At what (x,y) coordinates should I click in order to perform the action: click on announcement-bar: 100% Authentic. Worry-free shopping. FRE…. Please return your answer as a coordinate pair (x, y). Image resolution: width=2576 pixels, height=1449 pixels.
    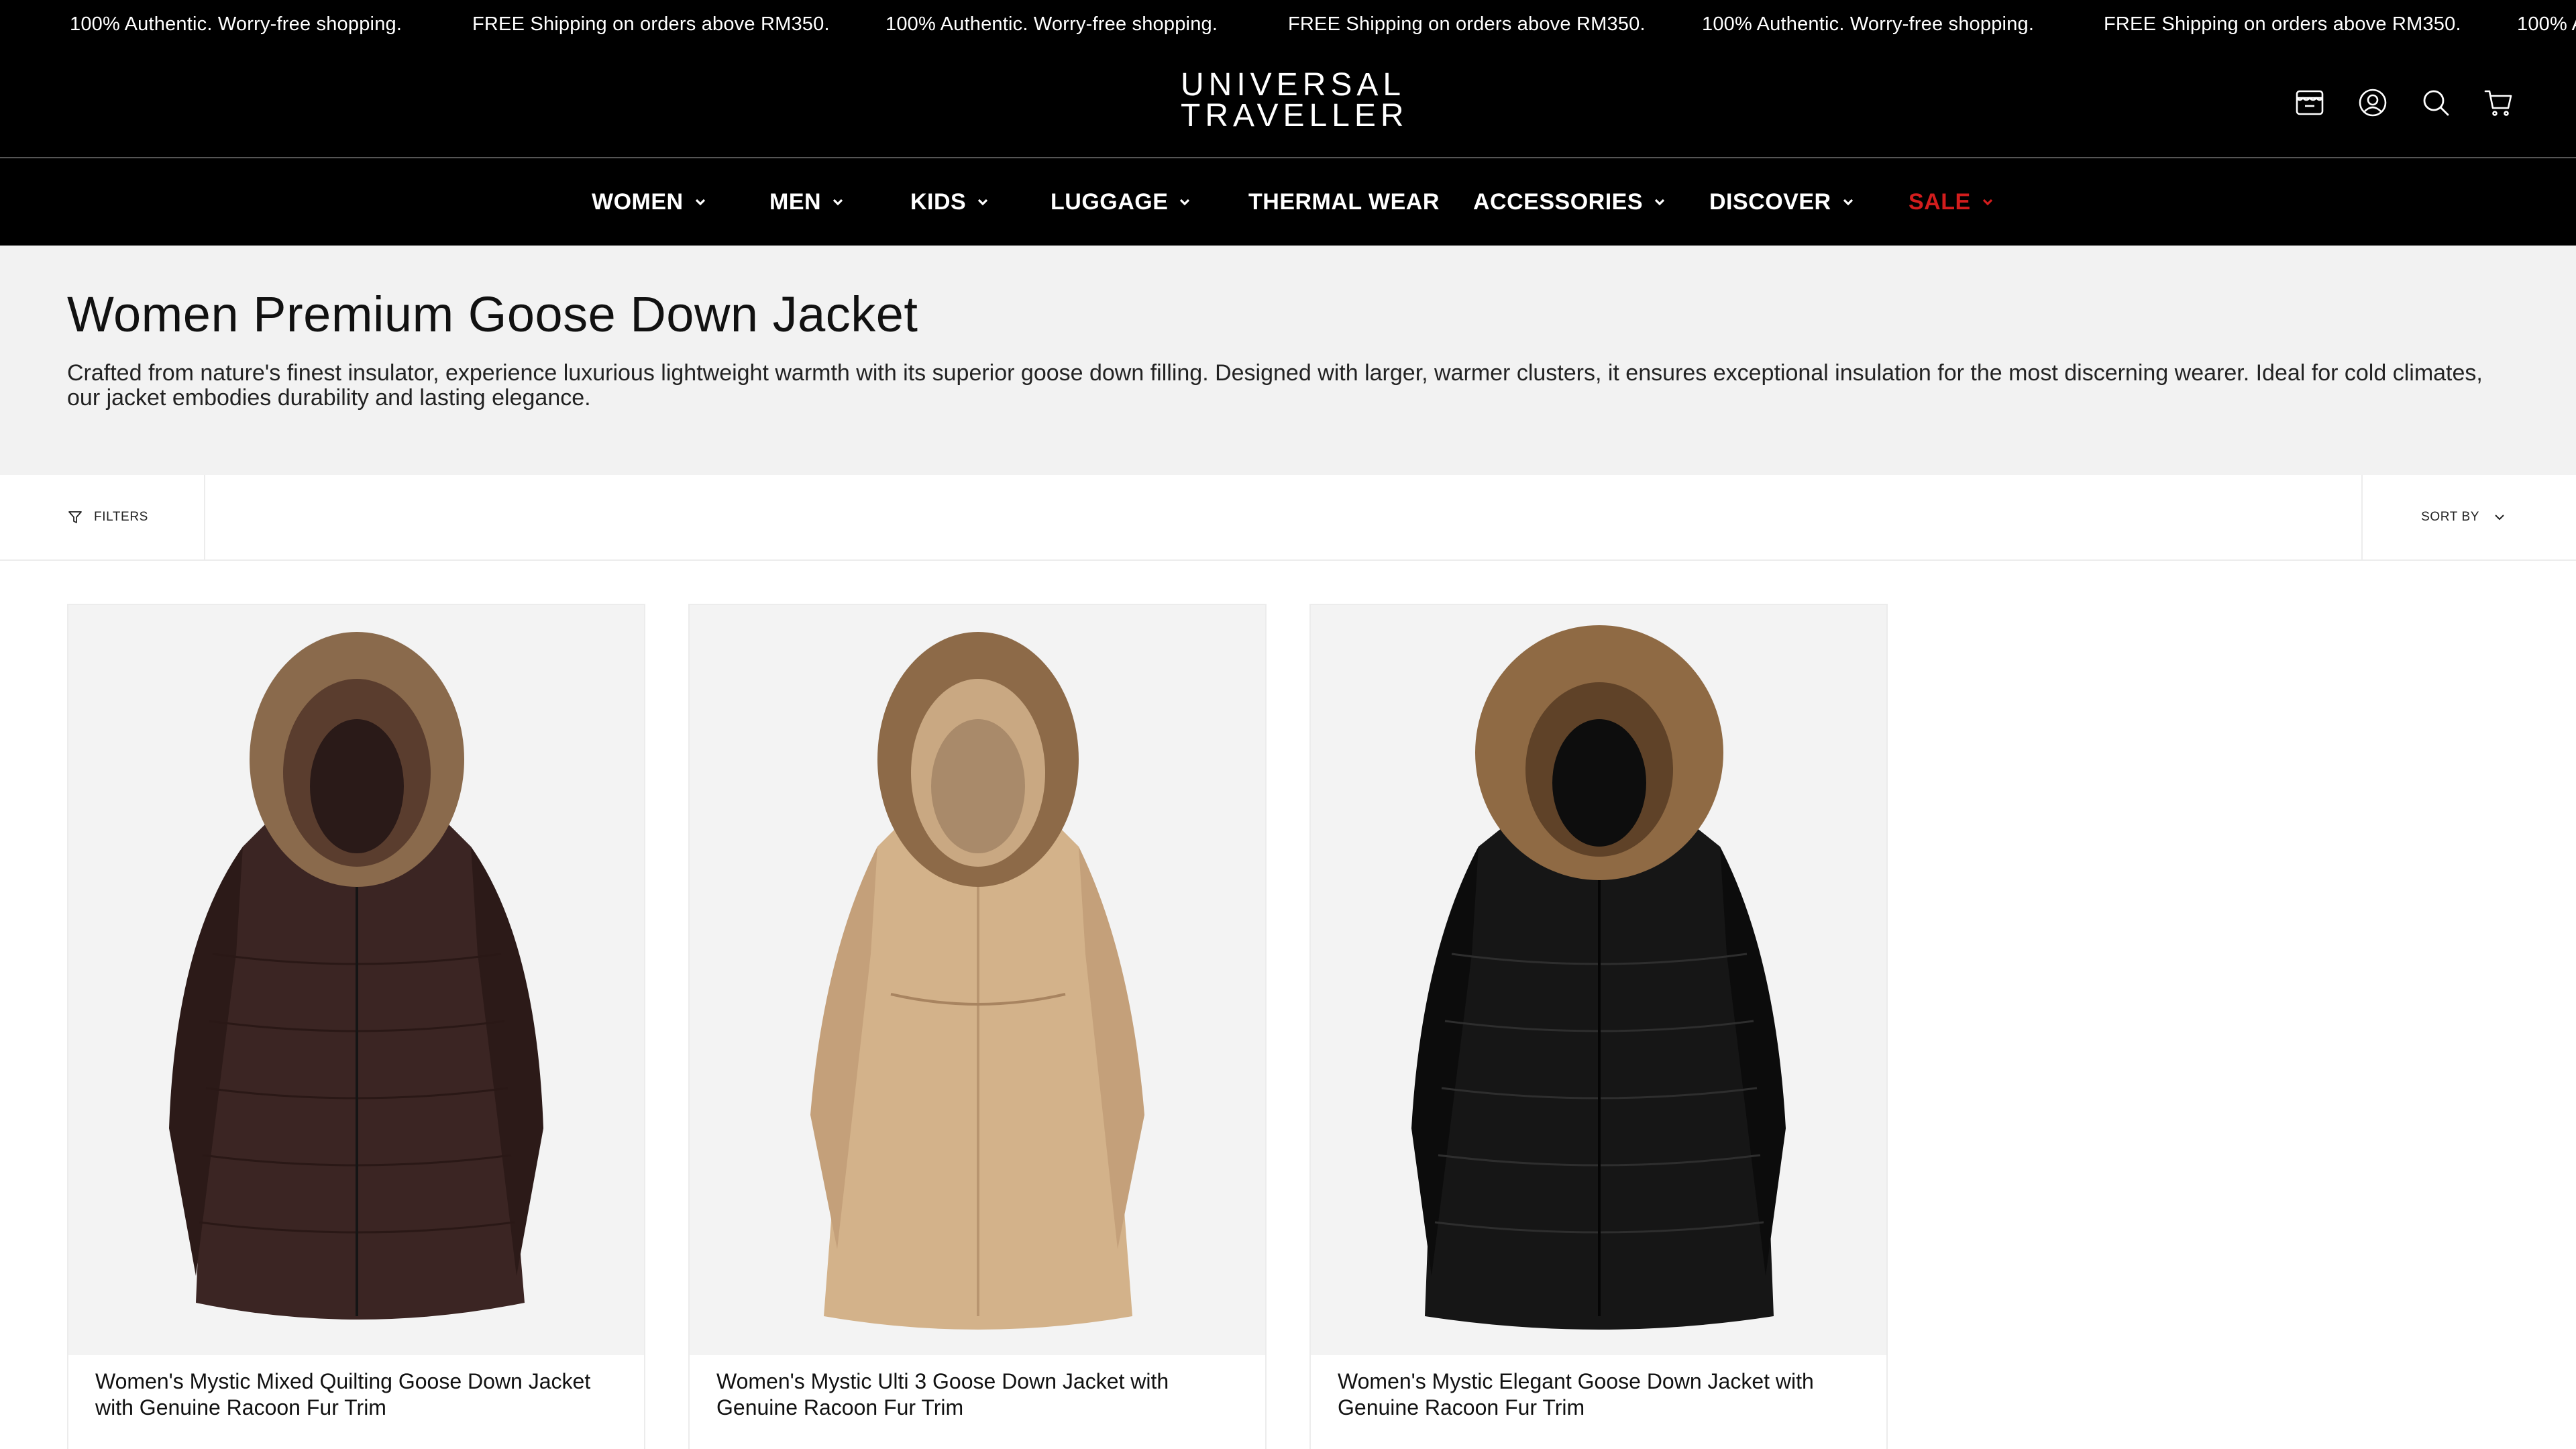
    Looking at the image, I should click on (1288, 24).